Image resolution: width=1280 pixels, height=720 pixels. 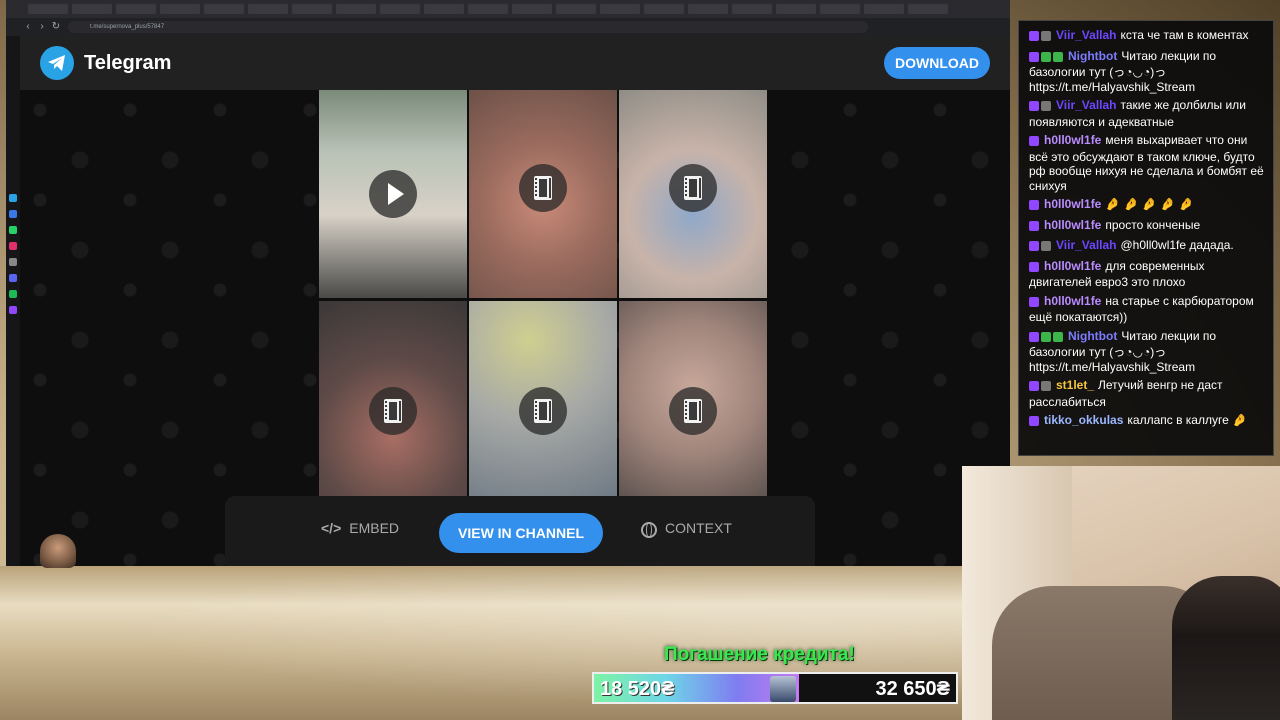 I want to click on chat-message: Viir_Vallah @h0ll0wl1fe дадада., so click(x=1146, y=246).